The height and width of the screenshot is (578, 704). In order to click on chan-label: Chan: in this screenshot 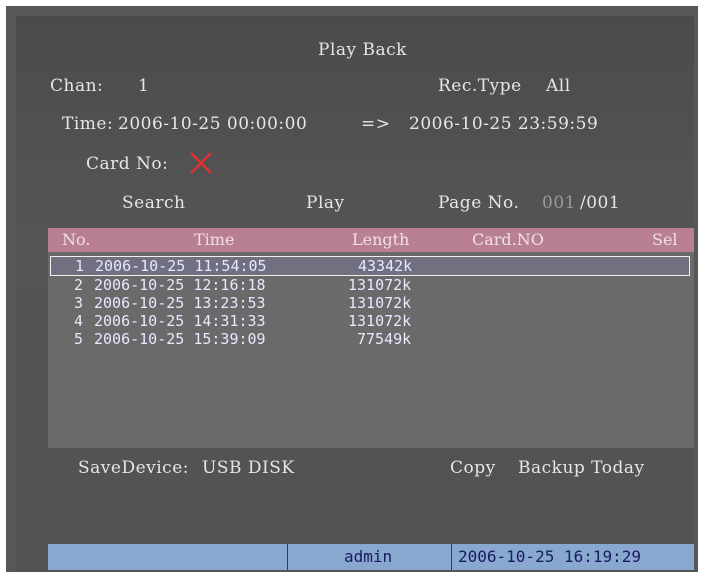, I will do `click(77, 86)`.